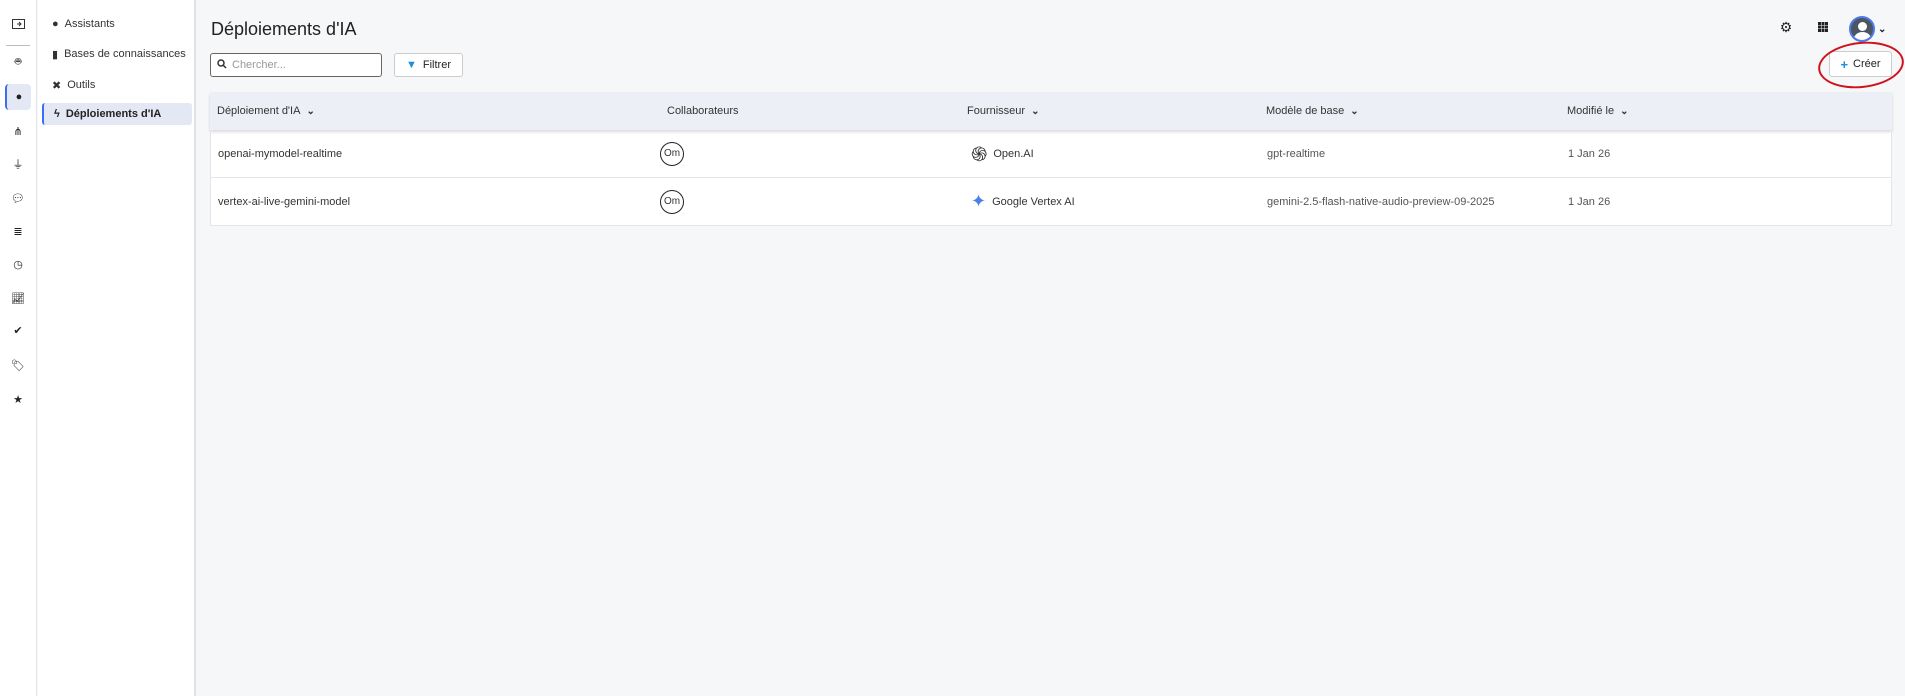 Image resolution: width=1905 pixels, height=696 pixels. What do you see at coordinates (703, 111) in the screenshot?
I see `column-header-collaborators: Collaborateurs` at bounding box center [703, 111].